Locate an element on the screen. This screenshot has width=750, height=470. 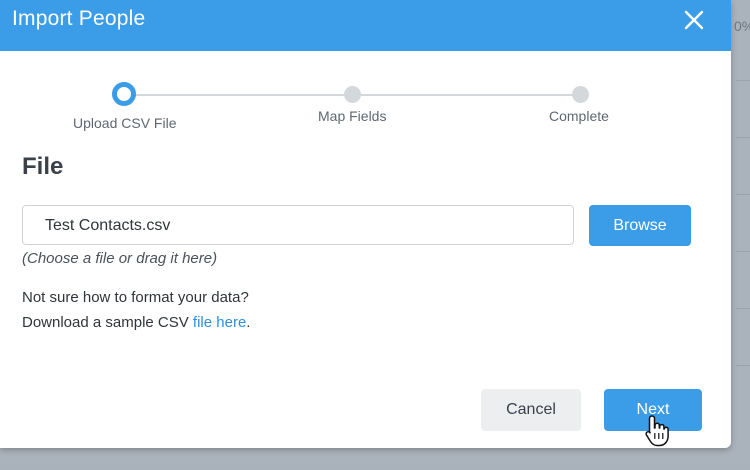
section-title: File is located at coordinates (43, 166).